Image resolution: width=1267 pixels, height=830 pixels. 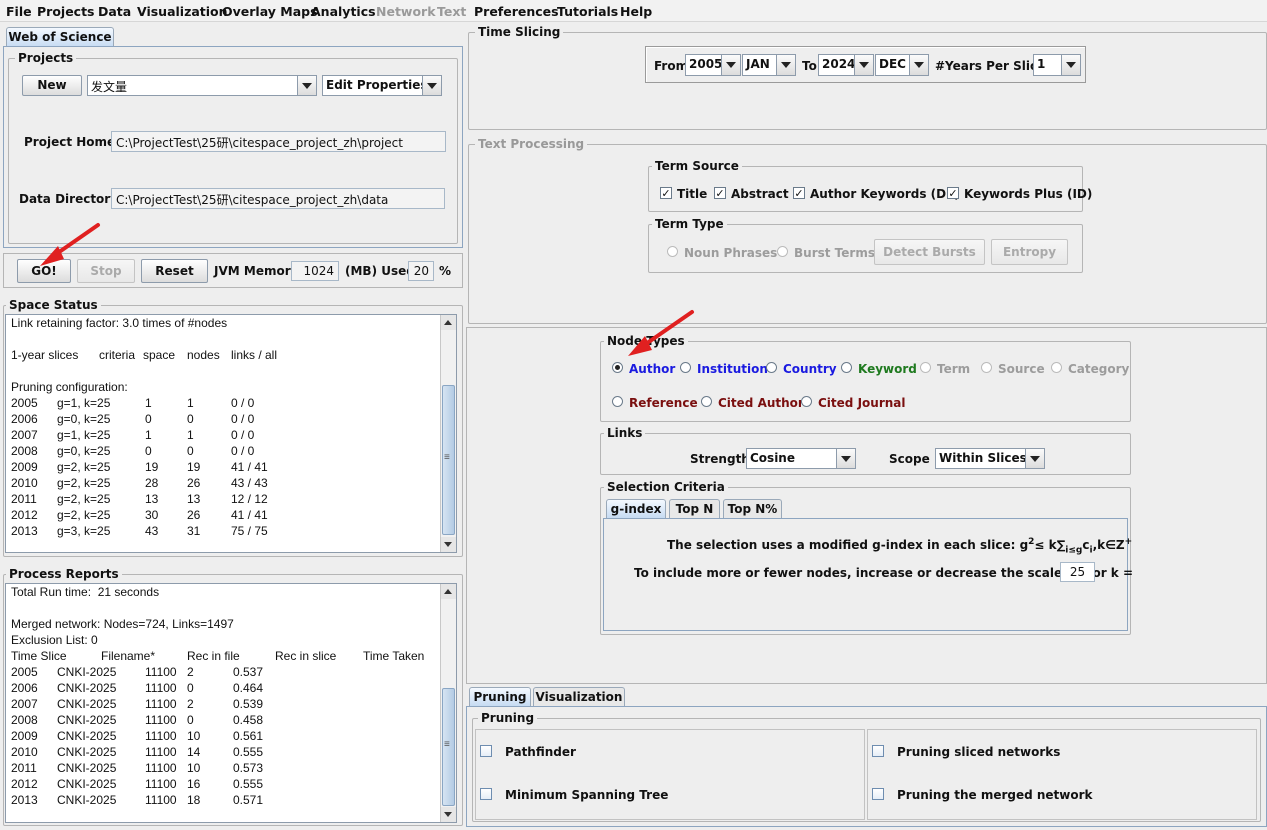 I want to click on space-status-scrollbar, so click(x=448, y=433).